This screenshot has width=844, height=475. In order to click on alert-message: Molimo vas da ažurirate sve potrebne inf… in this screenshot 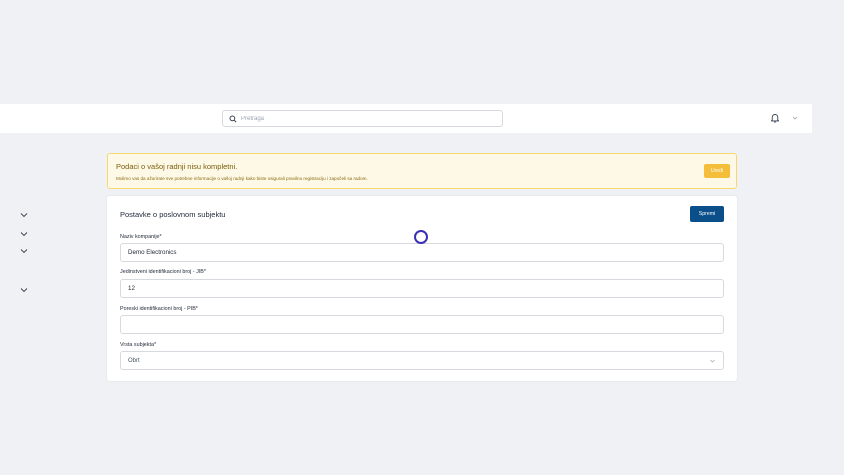, I will do `click(242, 178)`.